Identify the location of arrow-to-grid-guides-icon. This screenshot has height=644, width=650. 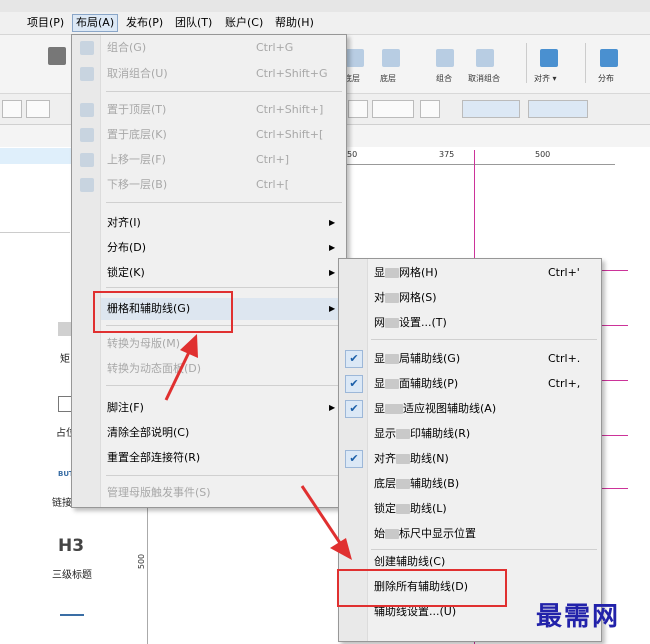
(181, 367).